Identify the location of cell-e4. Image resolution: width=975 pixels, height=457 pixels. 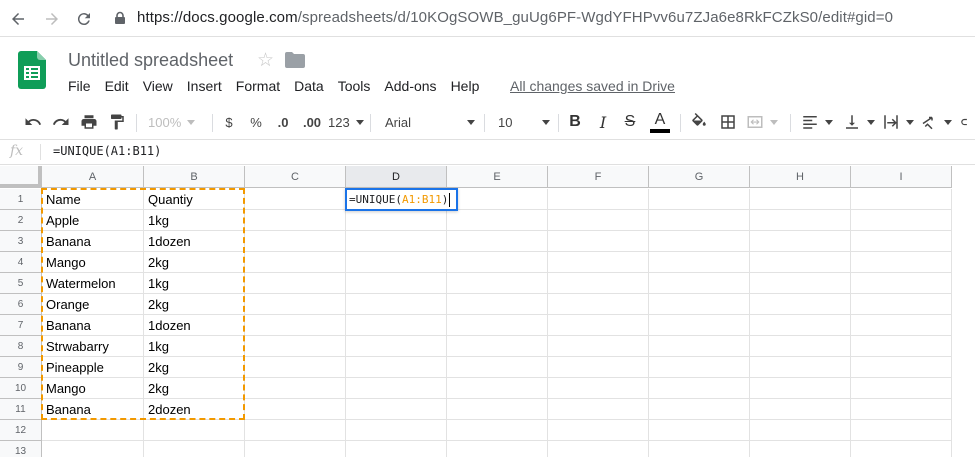
(497, 262).